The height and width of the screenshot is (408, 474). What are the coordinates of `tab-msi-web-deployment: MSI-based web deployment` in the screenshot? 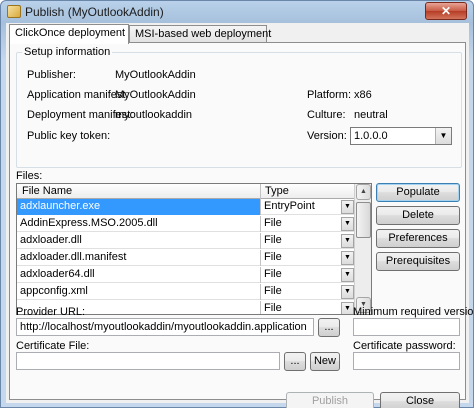 It's located at (200, 34).